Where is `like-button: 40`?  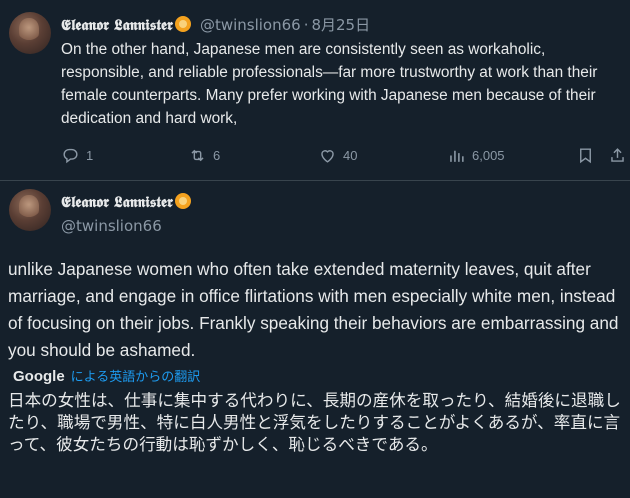 like-button: 40 is located at coordinates (337, 155).